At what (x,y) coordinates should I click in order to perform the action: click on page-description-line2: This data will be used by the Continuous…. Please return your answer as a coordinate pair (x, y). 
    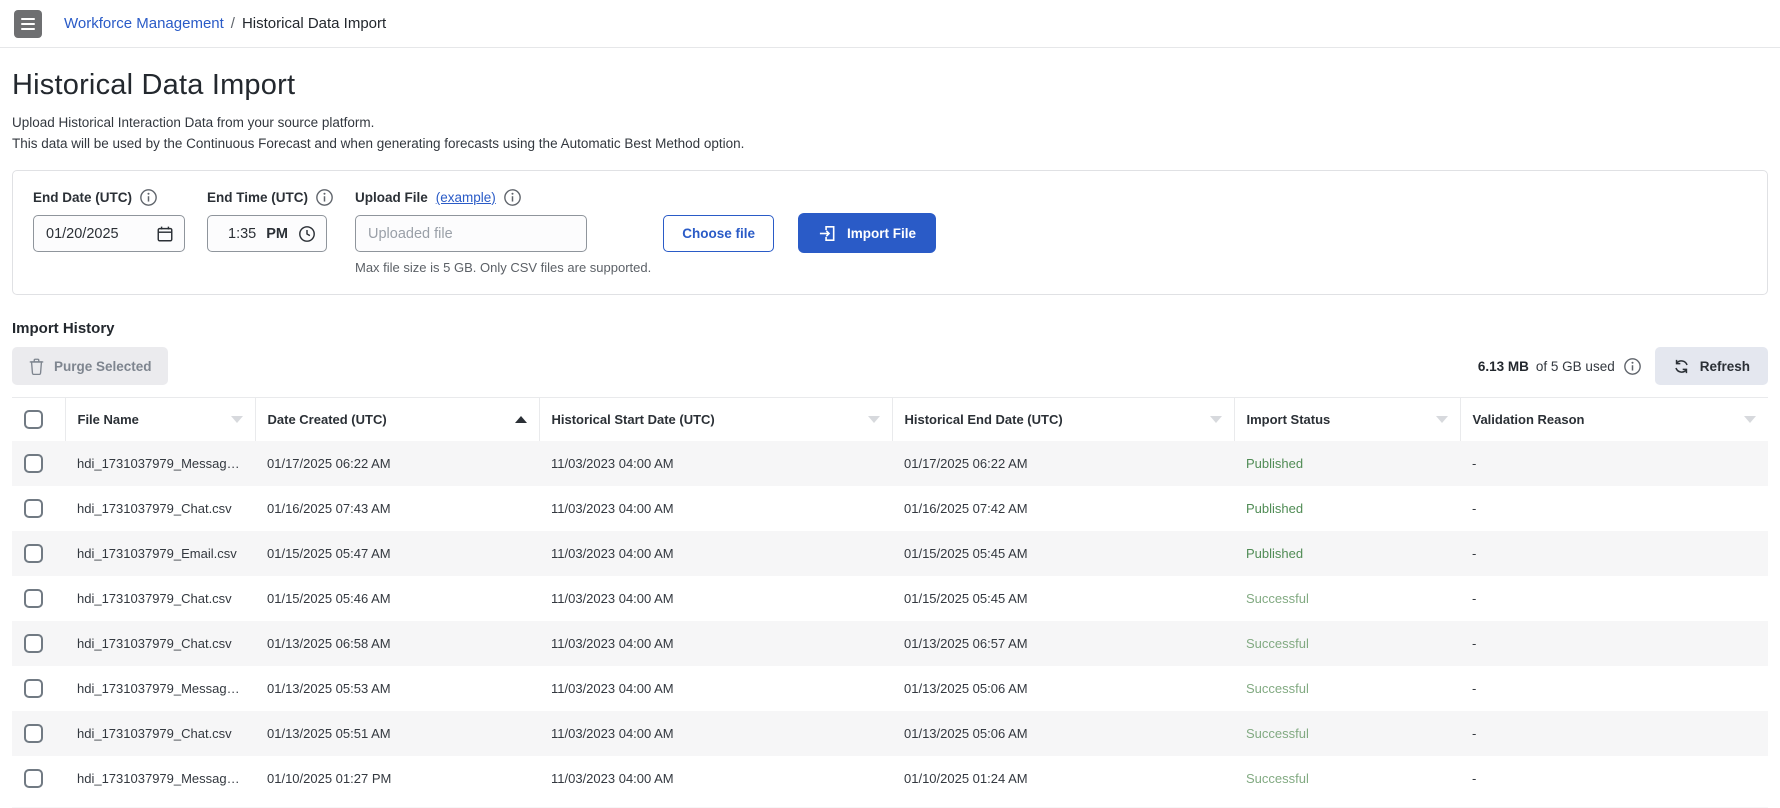
    Looking at the image, I should click on (378, 143).